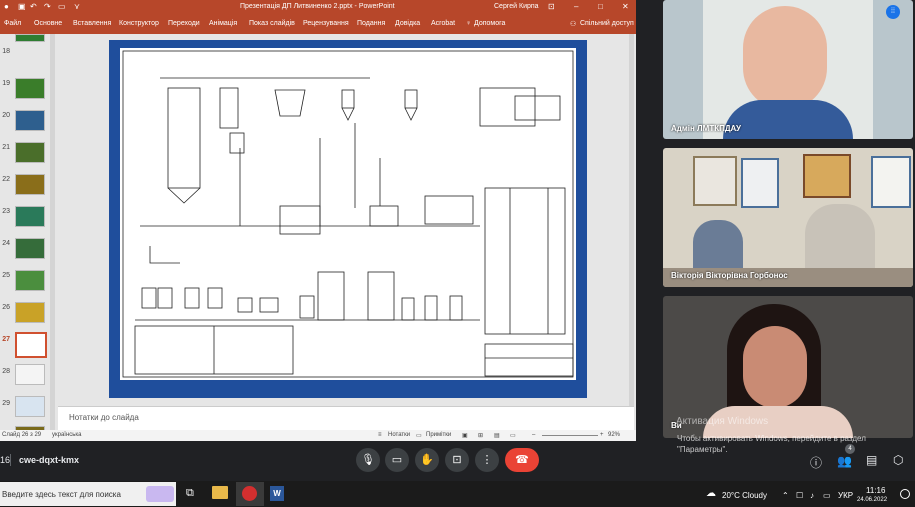 The height and width of the screenshot is (507, 915). I want to click on leave-call-button: ☎, so click(522, 460).